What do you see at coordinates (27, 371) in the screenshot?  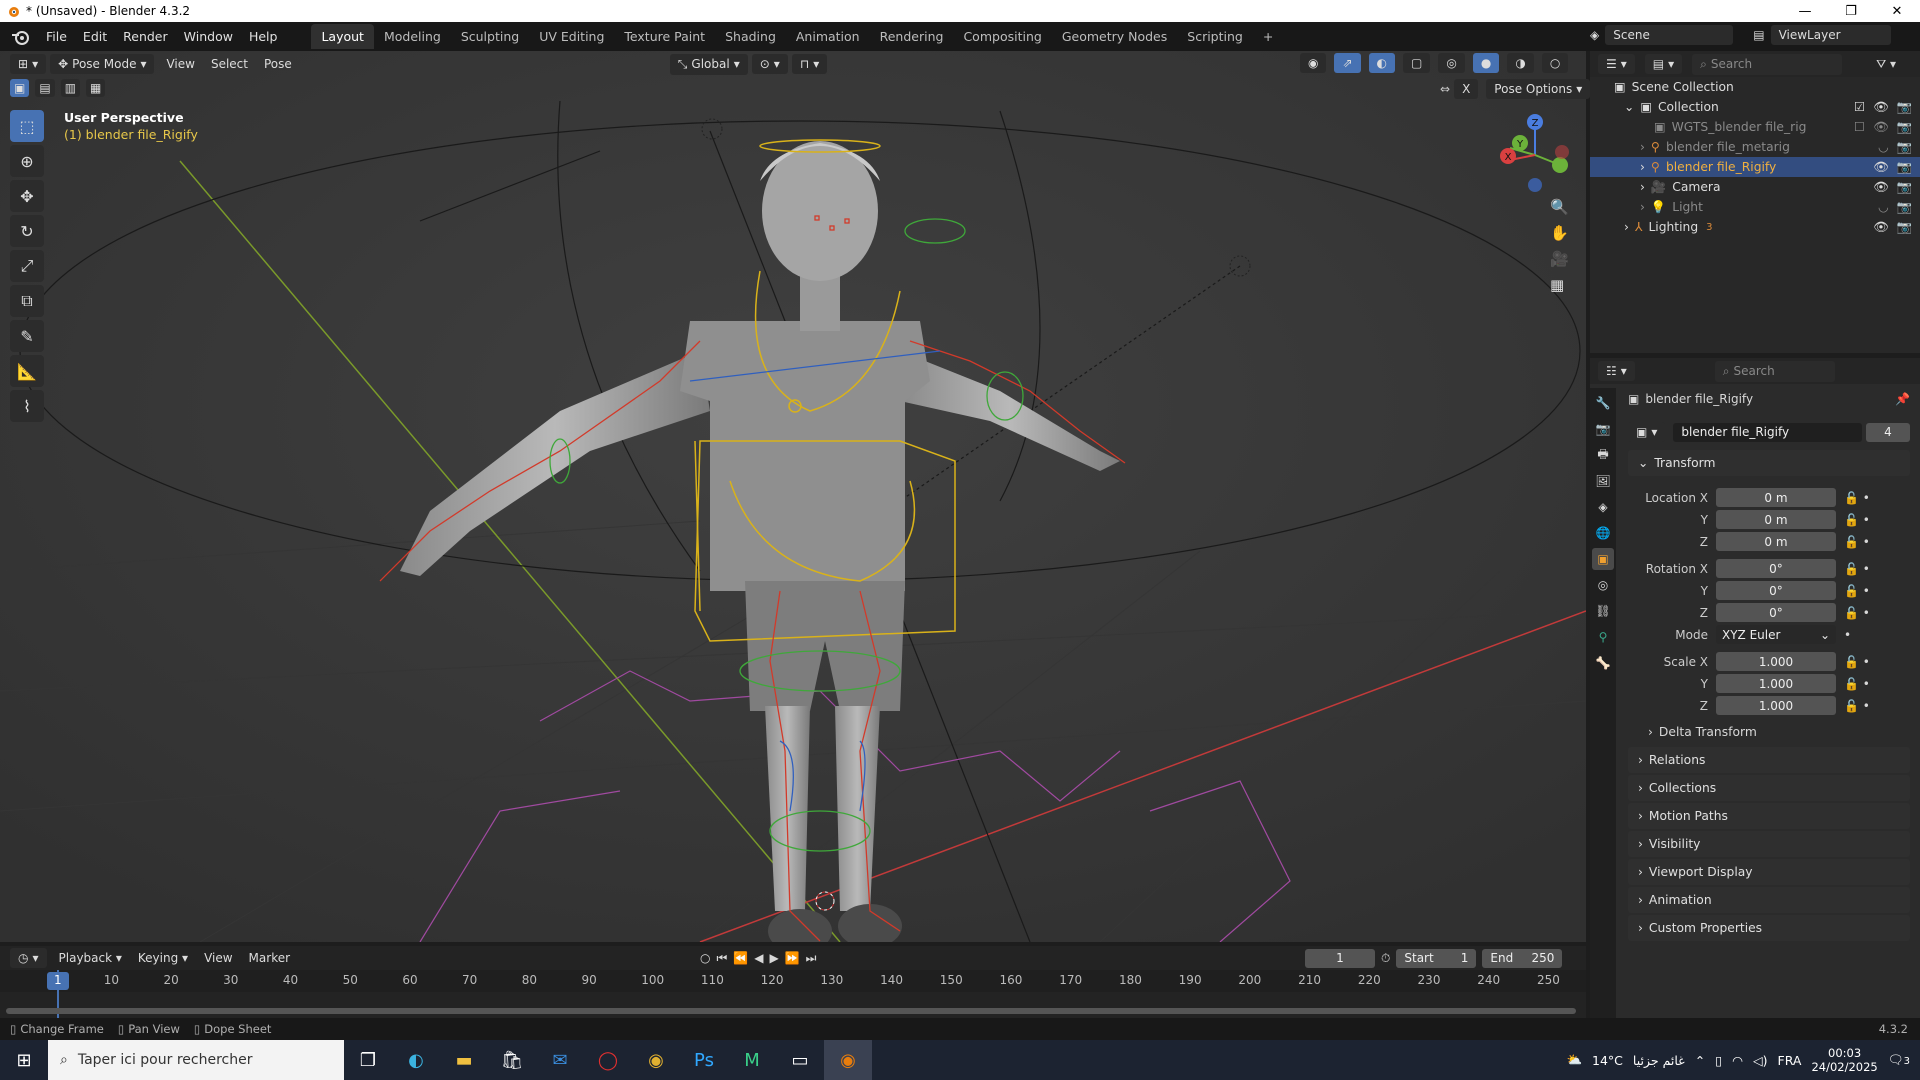 I see `measure-tool: 📐` at bounding box center [27, 371].